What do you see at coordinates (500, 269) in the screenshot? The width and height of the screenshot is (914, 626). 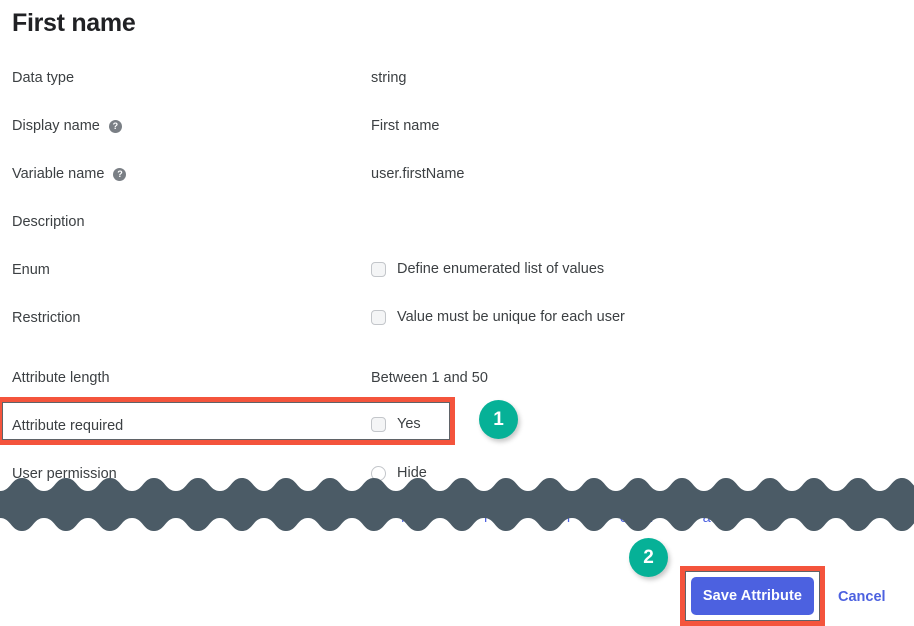 I see `enum-checkbox-label: Define enumerated list of values` at bounding box center [500, 269].